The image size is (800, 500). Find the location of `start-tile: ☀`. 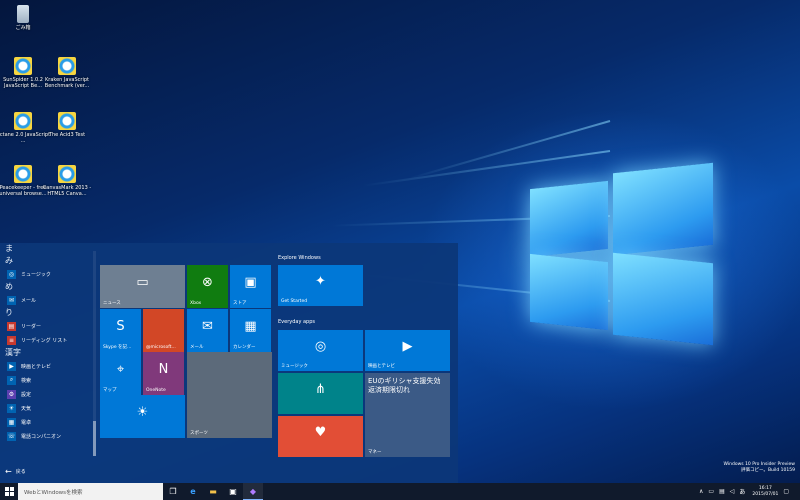

start-tile: ☀ is located at coordinates (142, 416).